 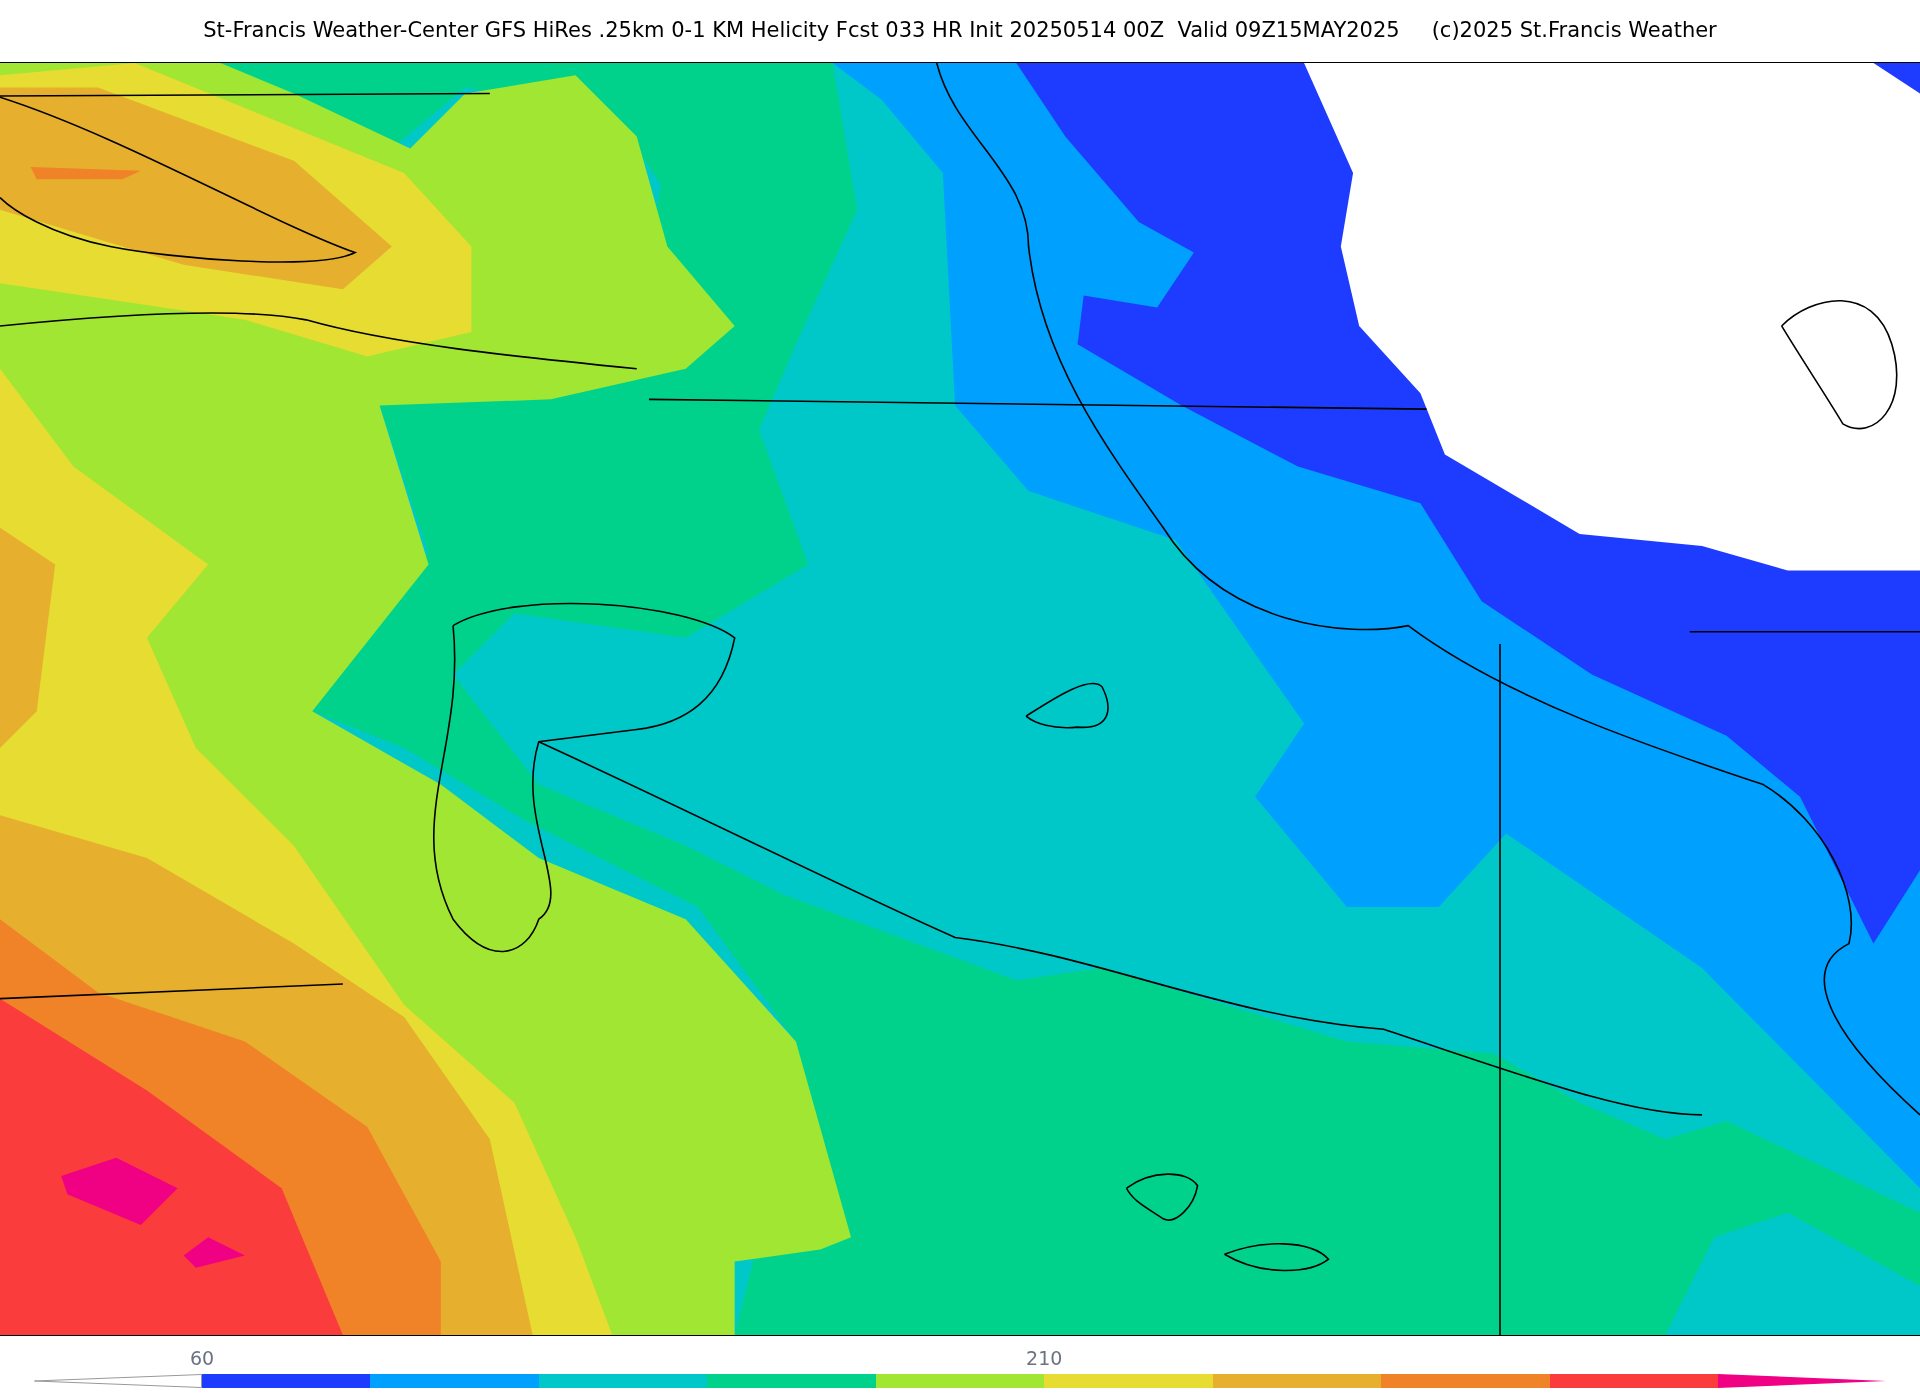 What do you see at coordinates (1044, 1358) in the screenshot?
I see `colorbar-tick-label: 210` at bounding box center [1044, 1358].